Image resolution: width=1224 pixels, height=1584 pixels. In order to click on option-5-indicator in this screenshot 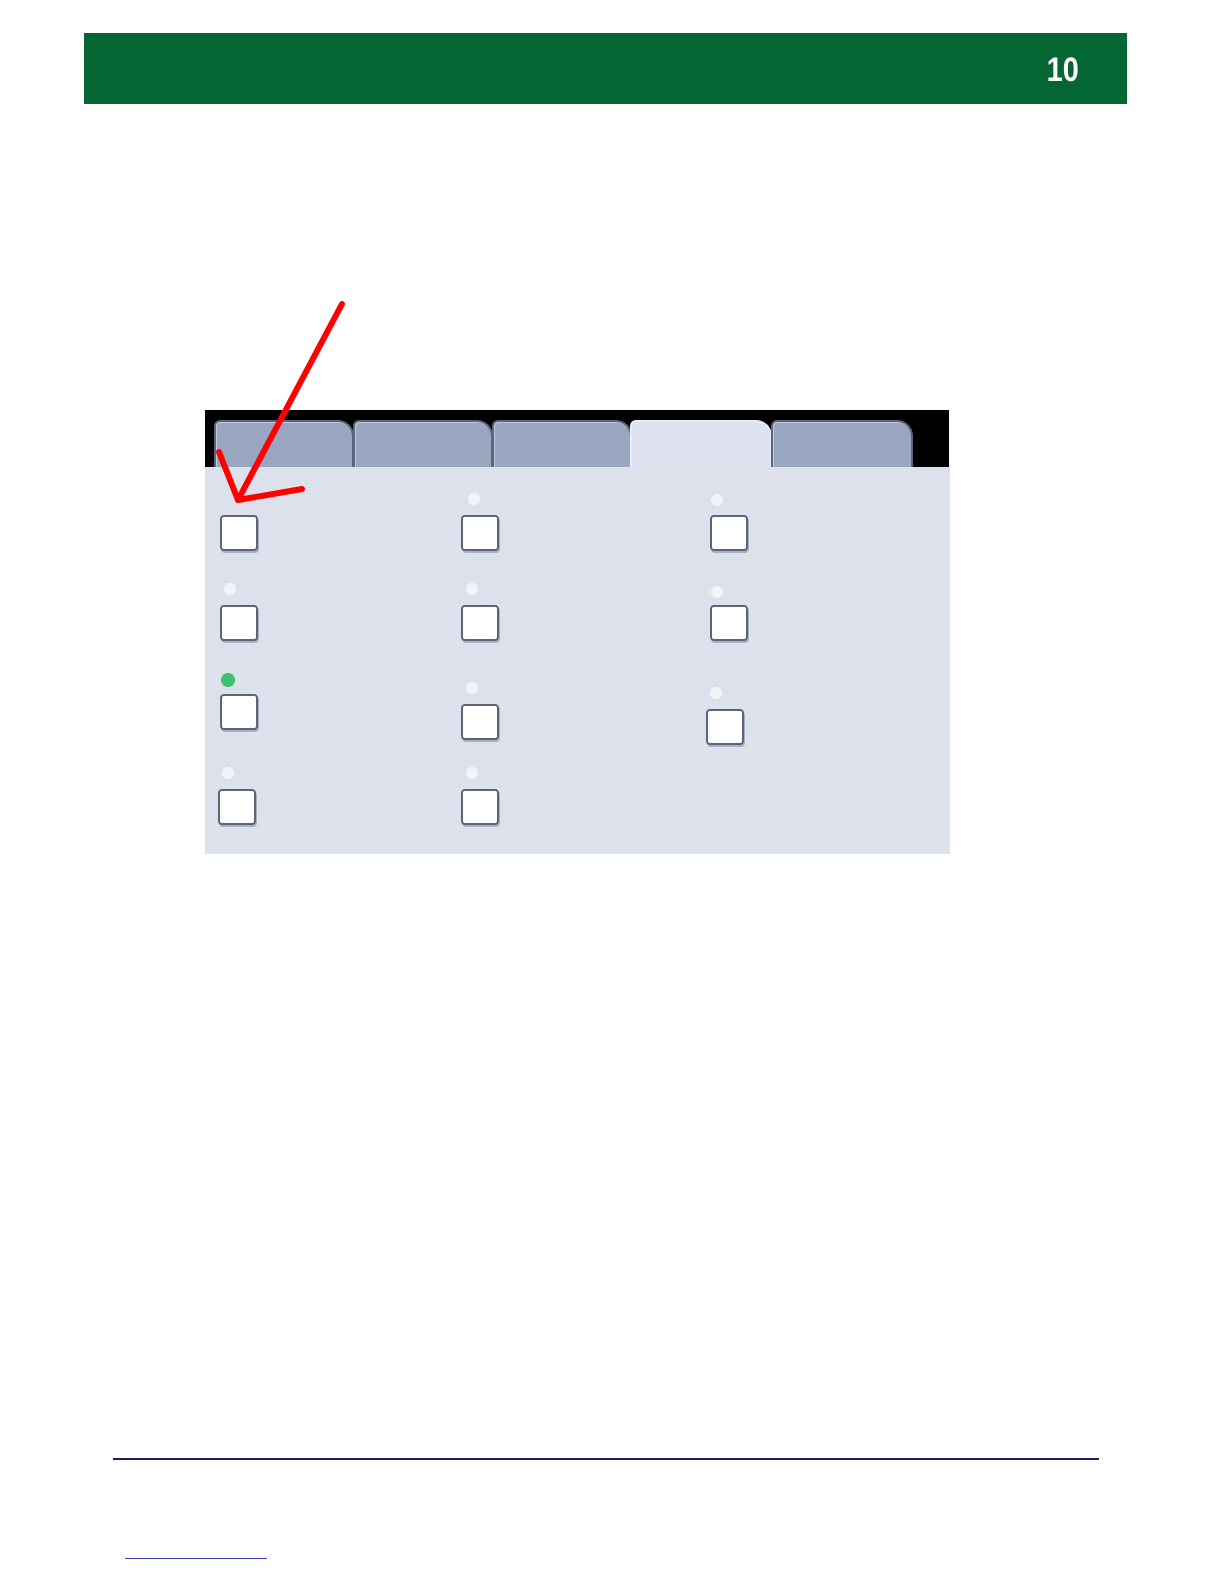, I will do `click(472, 589)`.